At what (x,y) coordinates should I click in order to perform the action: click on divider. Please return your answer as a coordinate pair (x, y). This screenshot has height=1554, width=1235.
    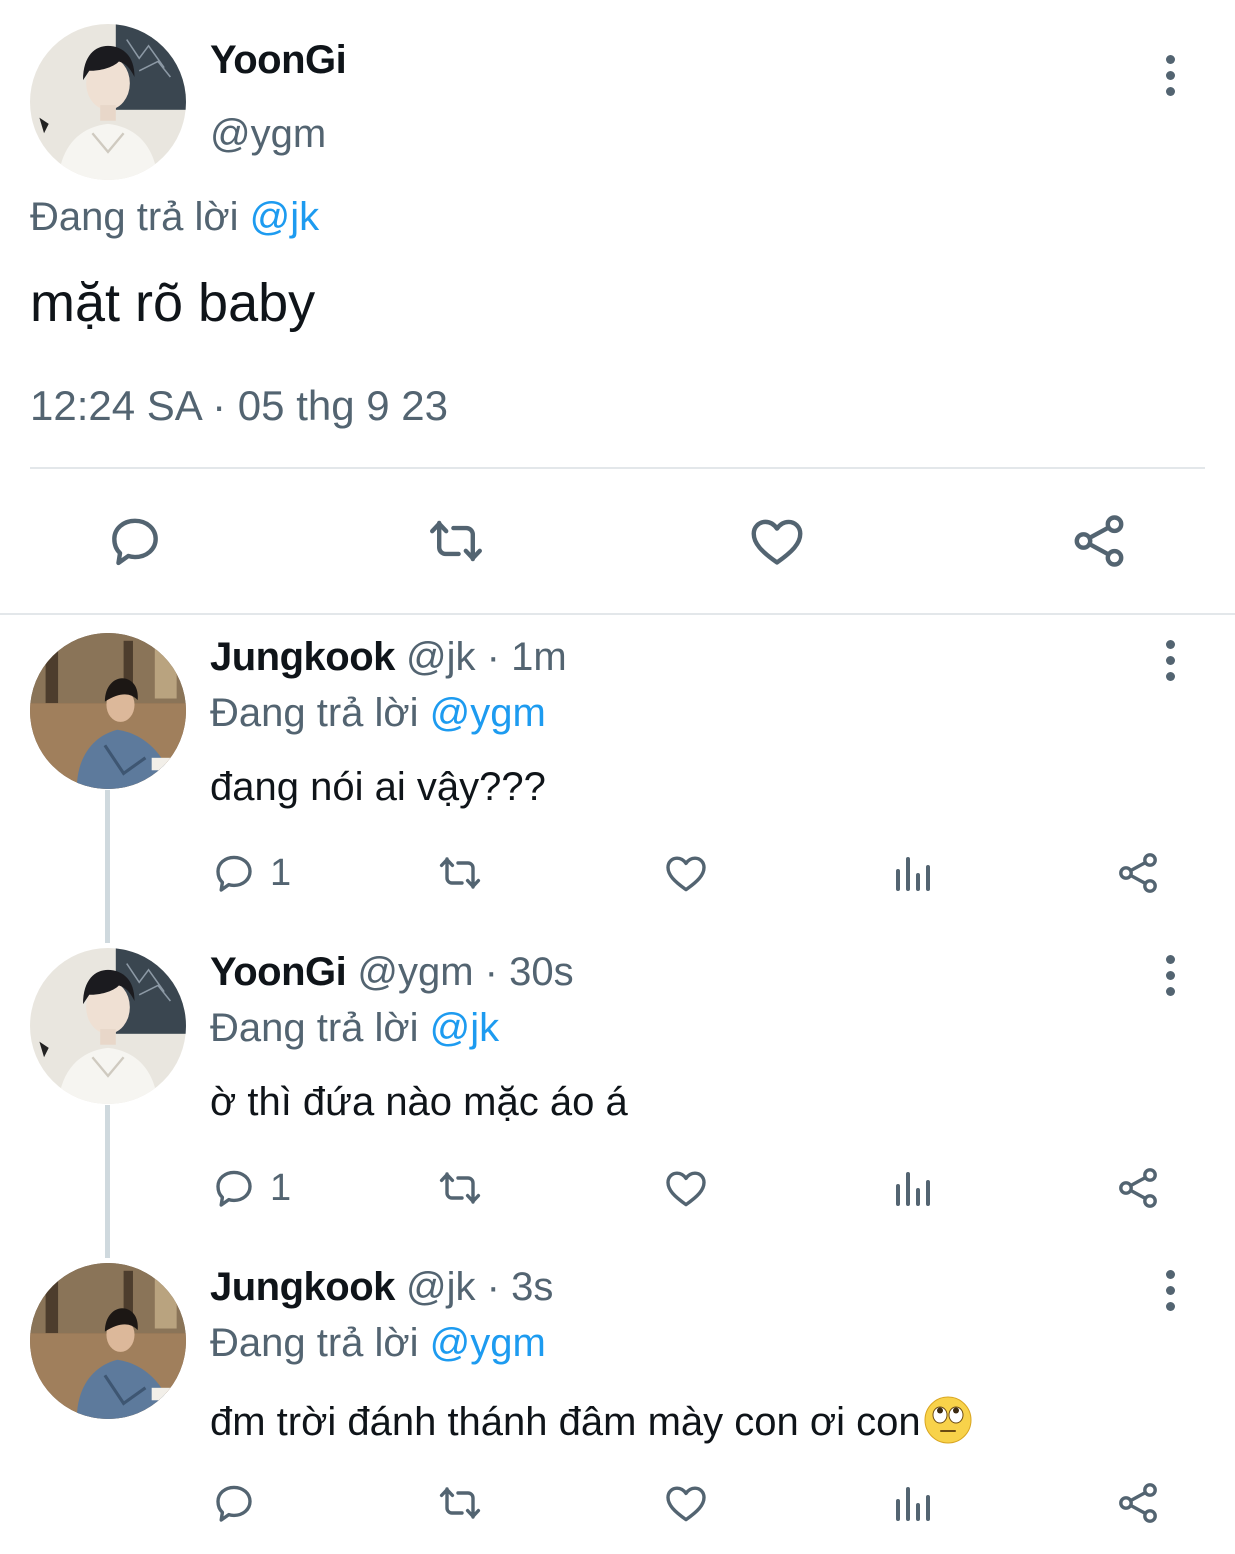
    Looking at the image, I should click on (617, 468).